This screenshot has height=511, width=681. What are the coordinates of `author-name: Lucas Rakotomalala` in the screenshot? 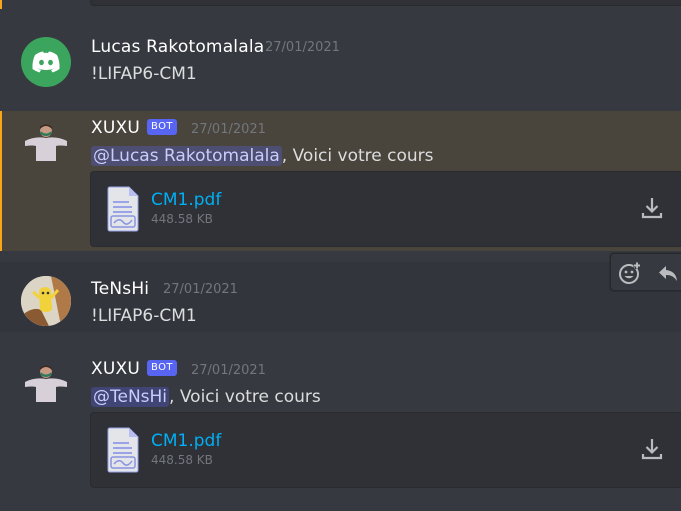 It's located at (177, 47).